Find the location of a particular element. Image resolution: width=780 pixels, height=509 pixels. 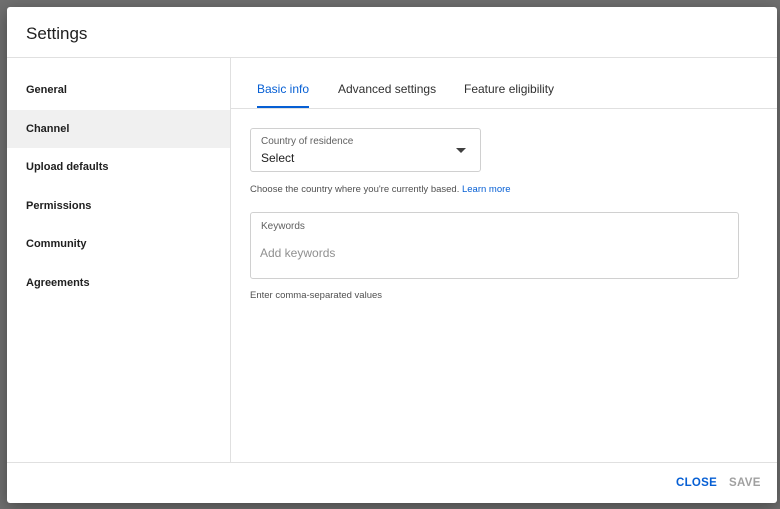

sidebar-item-community: Community is located at coordinates (118, 244).